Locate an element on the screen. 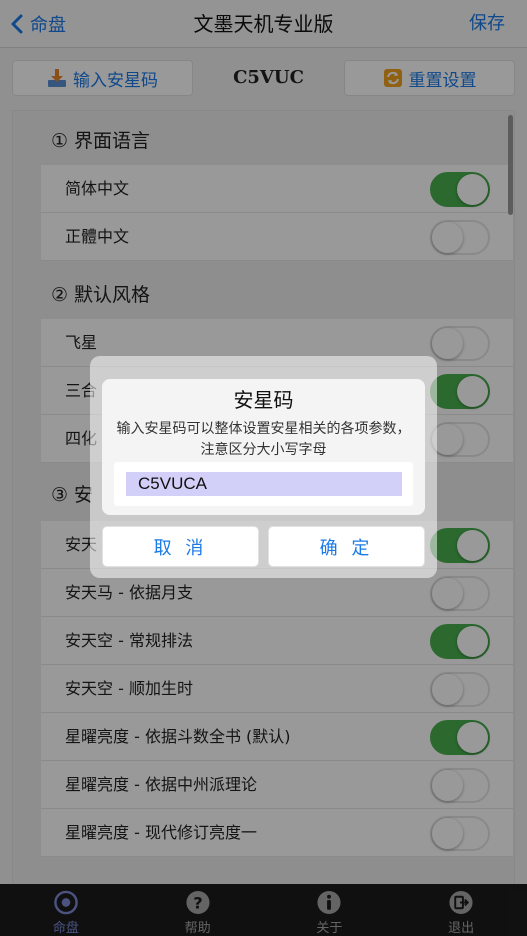 The height and width of the screenshot is (936, 527). dialog-message: 输入安星码可以整体设置安星相关的各项参数，注意区分大小写字母 is located at coordinates (263, 439).